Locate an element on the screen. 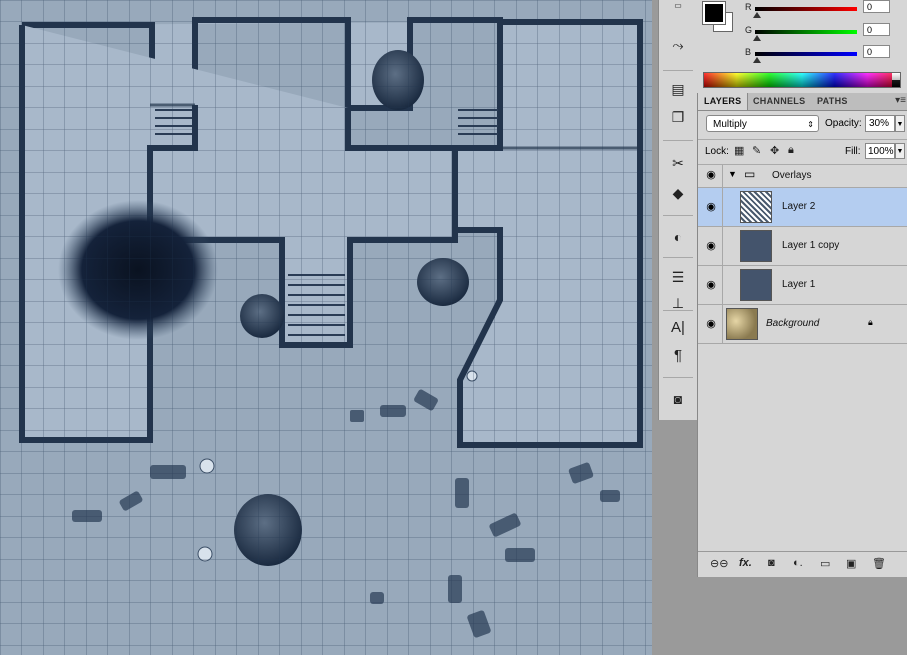  fx-icon: fx. is located at coordinates (745, 563).